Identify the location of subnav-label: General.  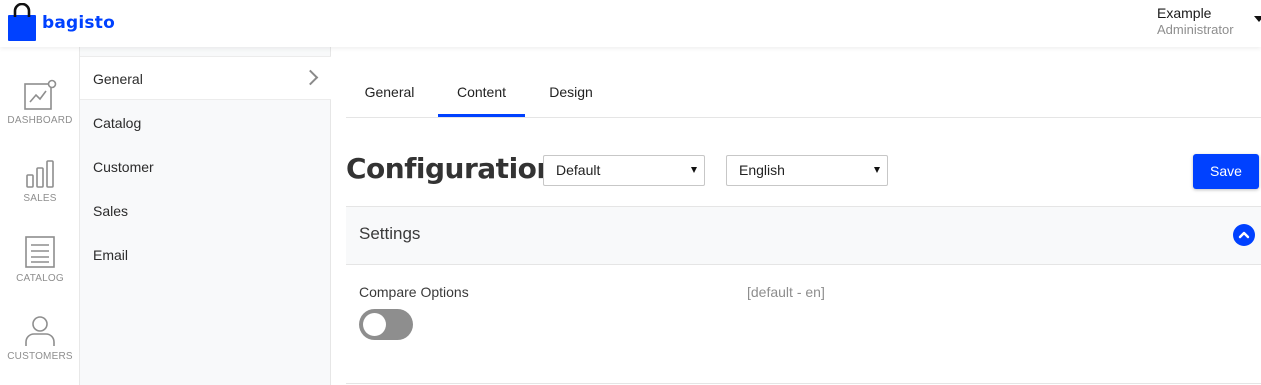
(118, 79).